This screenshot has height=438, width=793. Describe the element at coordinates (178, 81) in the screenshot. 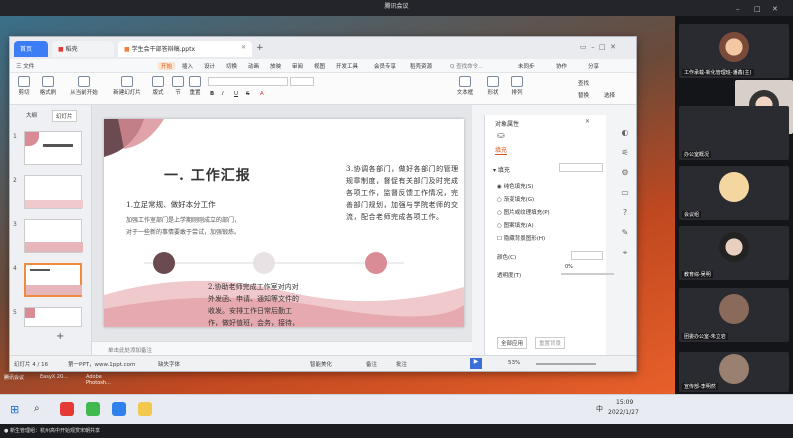

I see `section-icon` at that location.